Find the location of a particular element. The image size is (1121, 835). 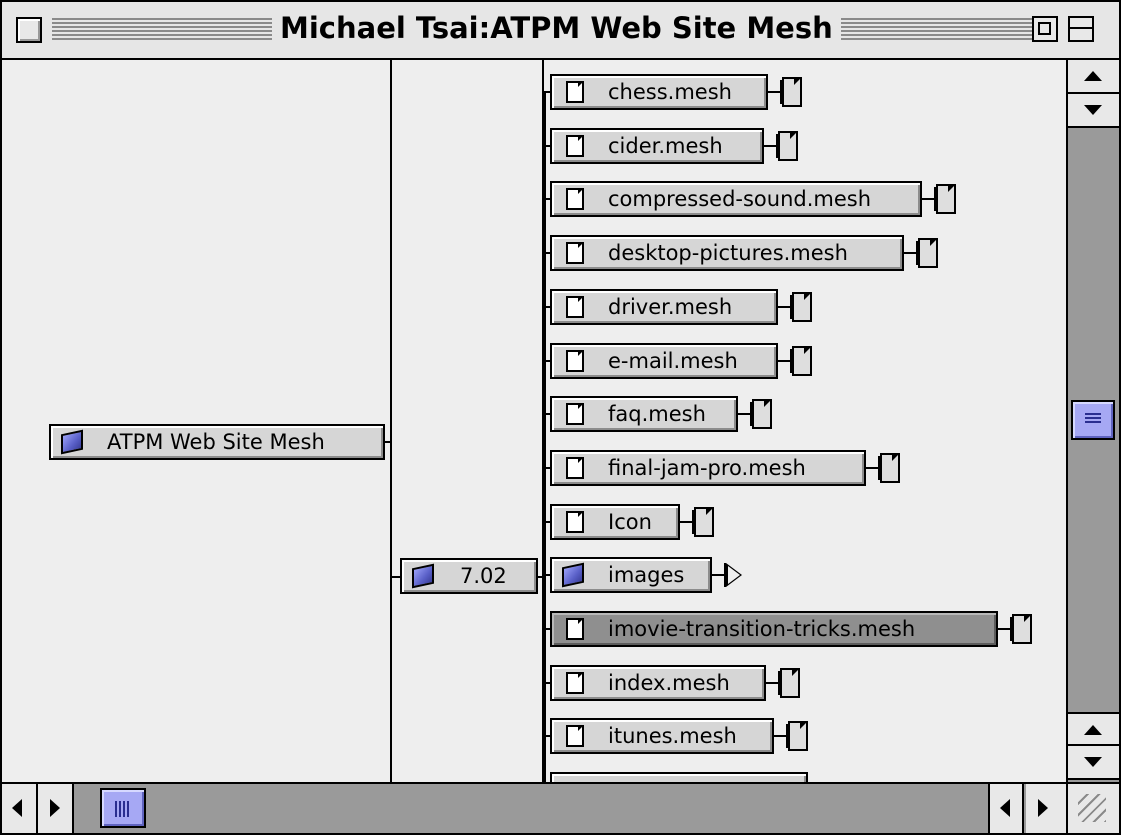

collapse-box-button is located at coordinates (1081, 29).